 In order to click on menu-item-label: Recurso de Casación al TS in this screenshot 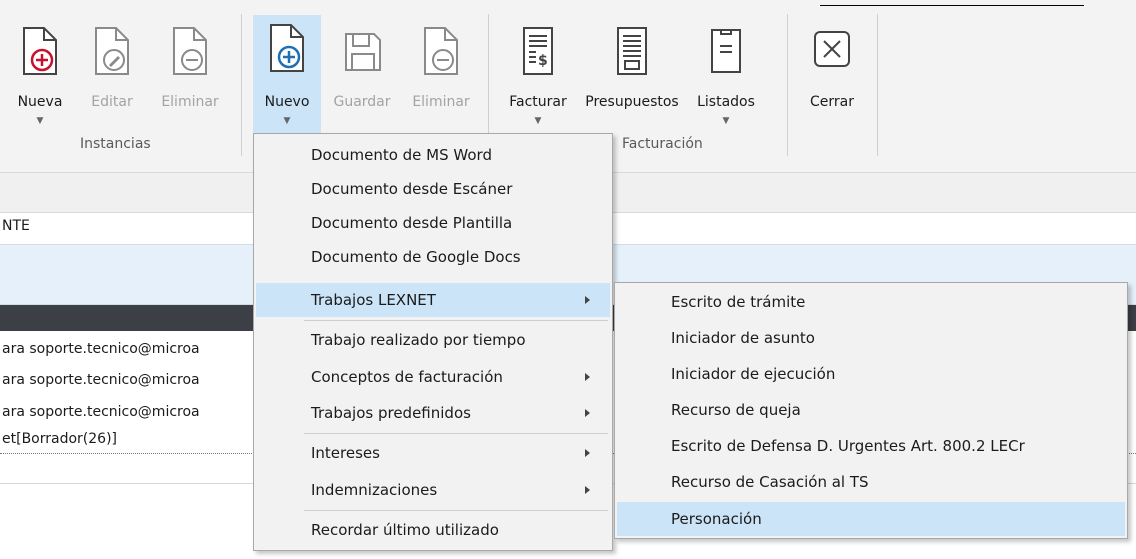, I will do `click(770, 482)`.